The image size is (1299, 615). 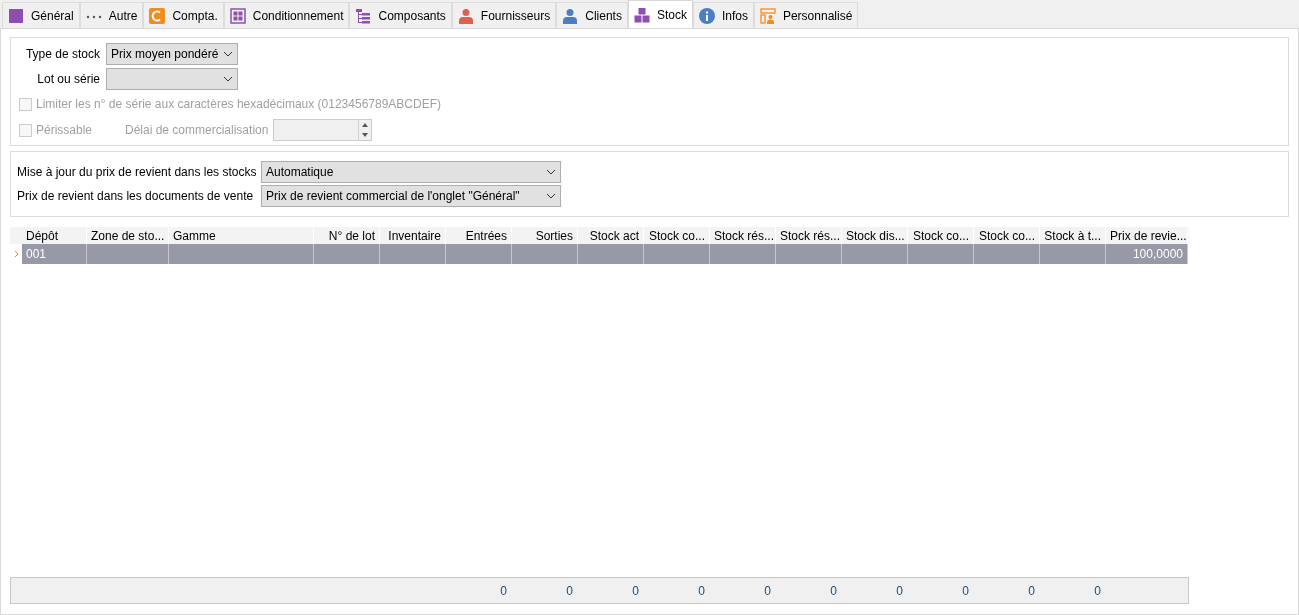 What do you see at coordinates (706, 15) in the screenshot?
I see `info-icon` at bounding box center [706, 15].